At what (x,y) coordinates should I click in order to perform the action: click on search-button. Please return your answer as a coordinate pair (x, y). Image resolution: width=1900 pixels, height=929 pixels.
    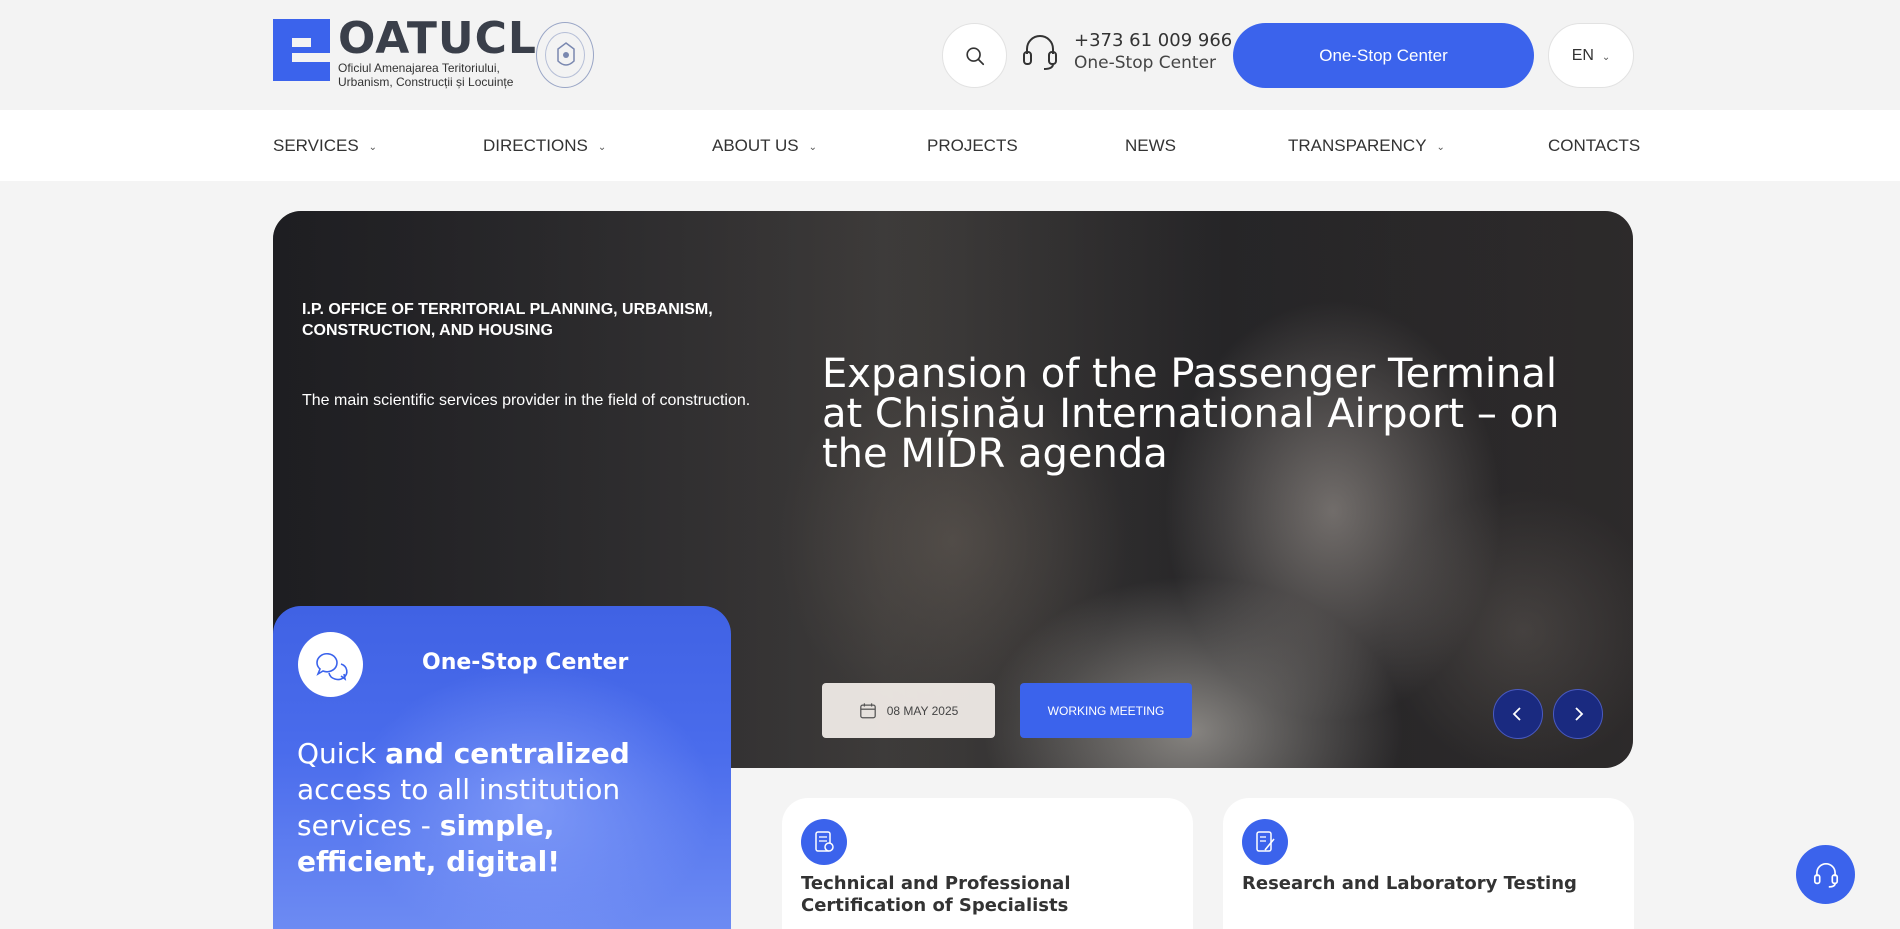
    Looking at the image, I should click on (974, 55).